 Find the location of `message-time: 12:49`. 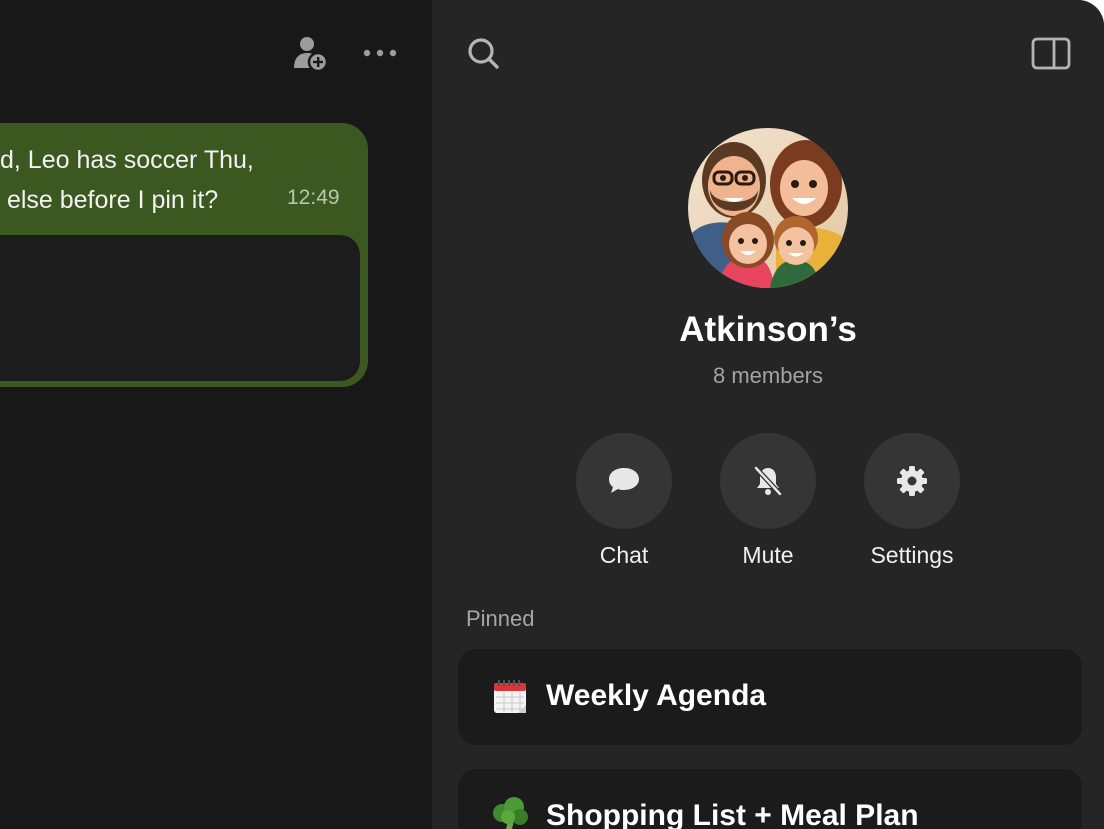

message-time: 12:49 is located at coordinates (313, 197).